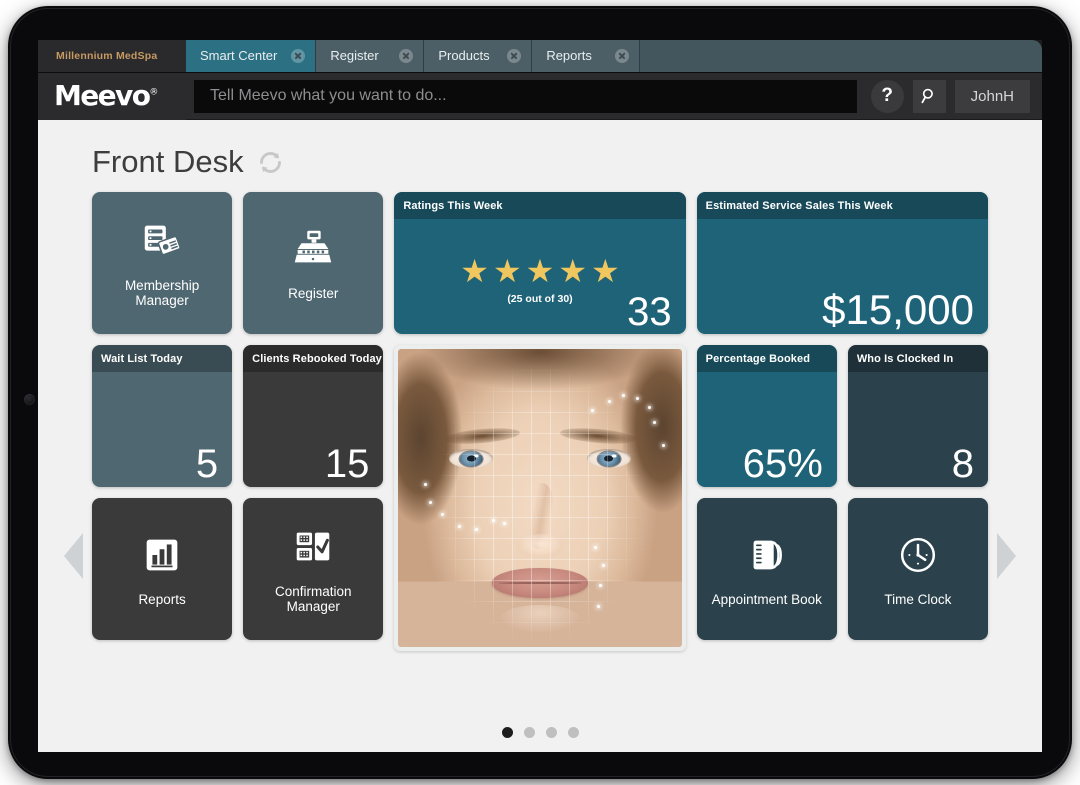  I want to click on tile-wait-list-body: 5, so click(162, 429).